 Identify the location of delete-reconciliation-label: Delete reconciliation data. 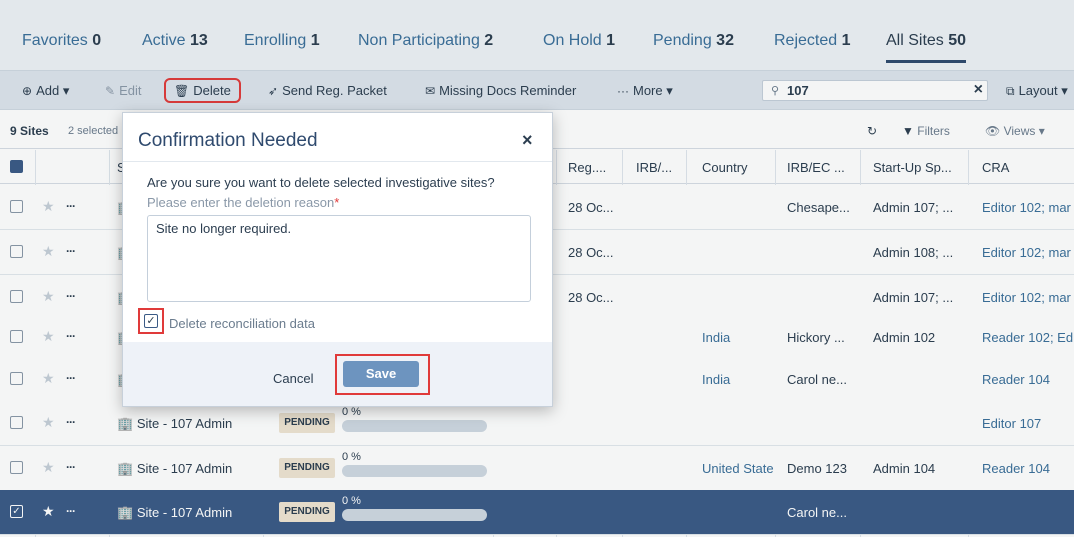
(242, 323).